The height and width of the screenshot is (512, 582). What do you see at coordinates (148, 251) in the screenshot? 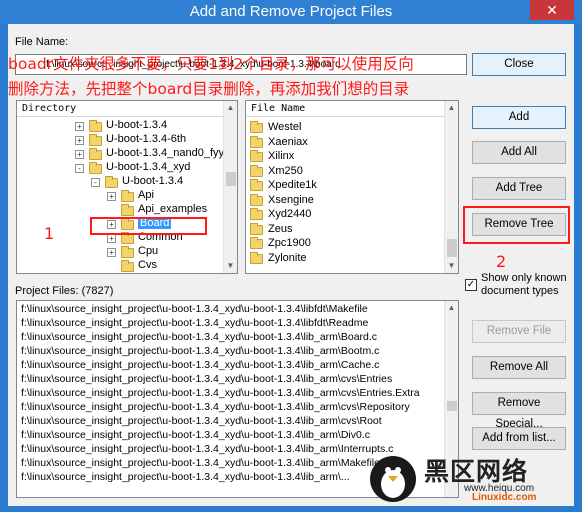
I see `tree-item-label: Cpu` at bounding box center [148, 251].